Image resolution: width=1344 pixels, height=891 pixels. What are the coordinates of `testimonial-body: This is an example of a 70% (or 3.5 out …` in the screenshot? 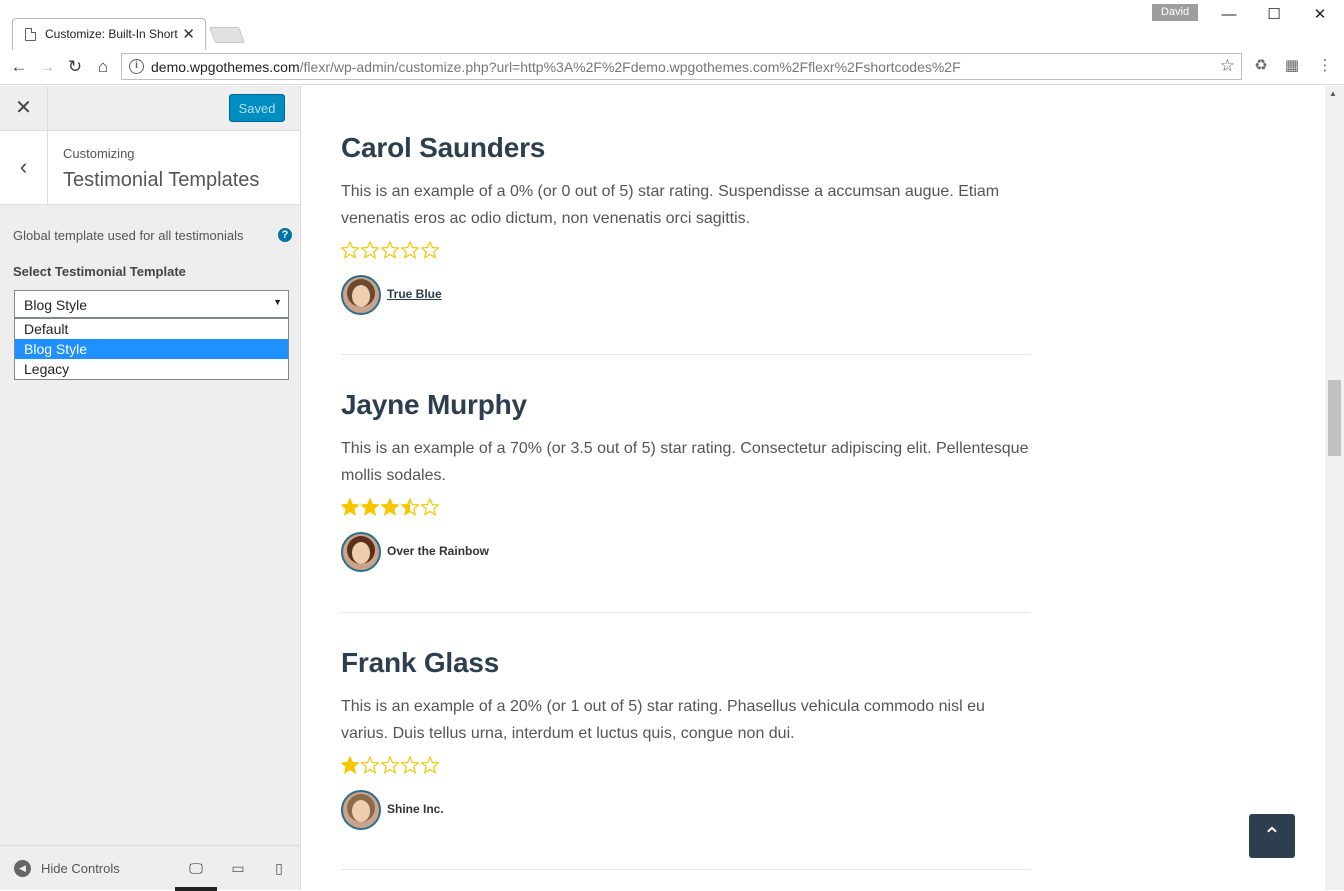 It's located at (685, 462).